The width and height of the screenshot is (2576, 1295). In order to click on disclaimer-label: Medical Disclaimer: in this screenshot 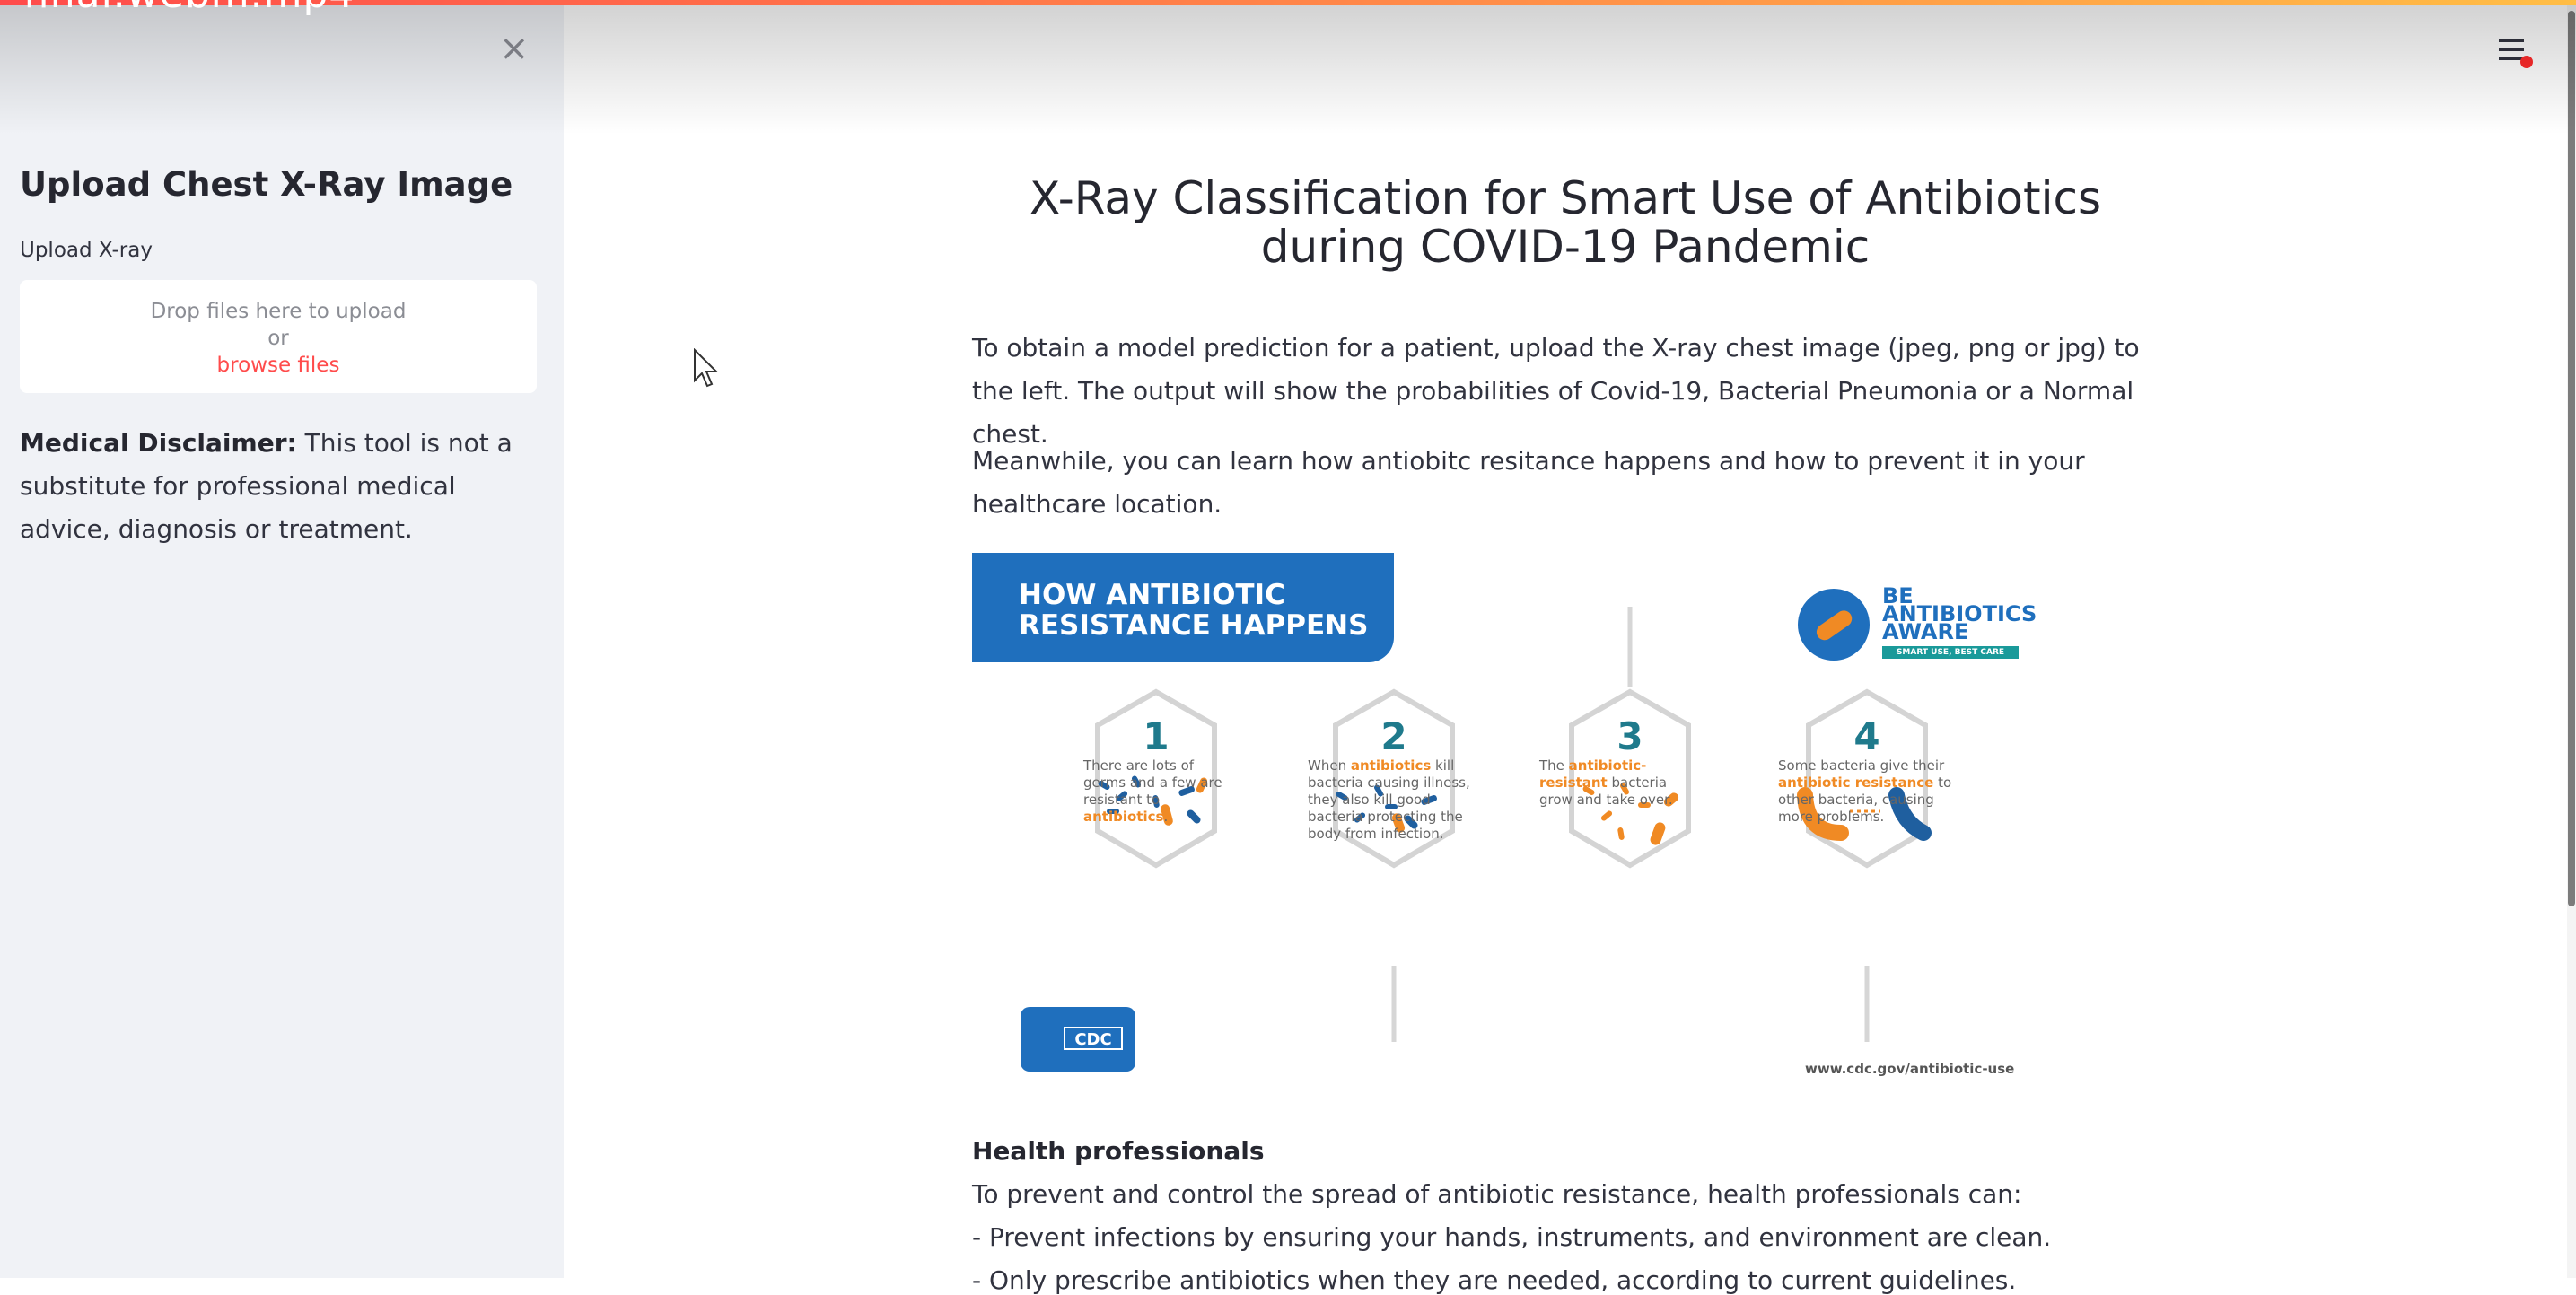, I will do `click(158, 443)`.